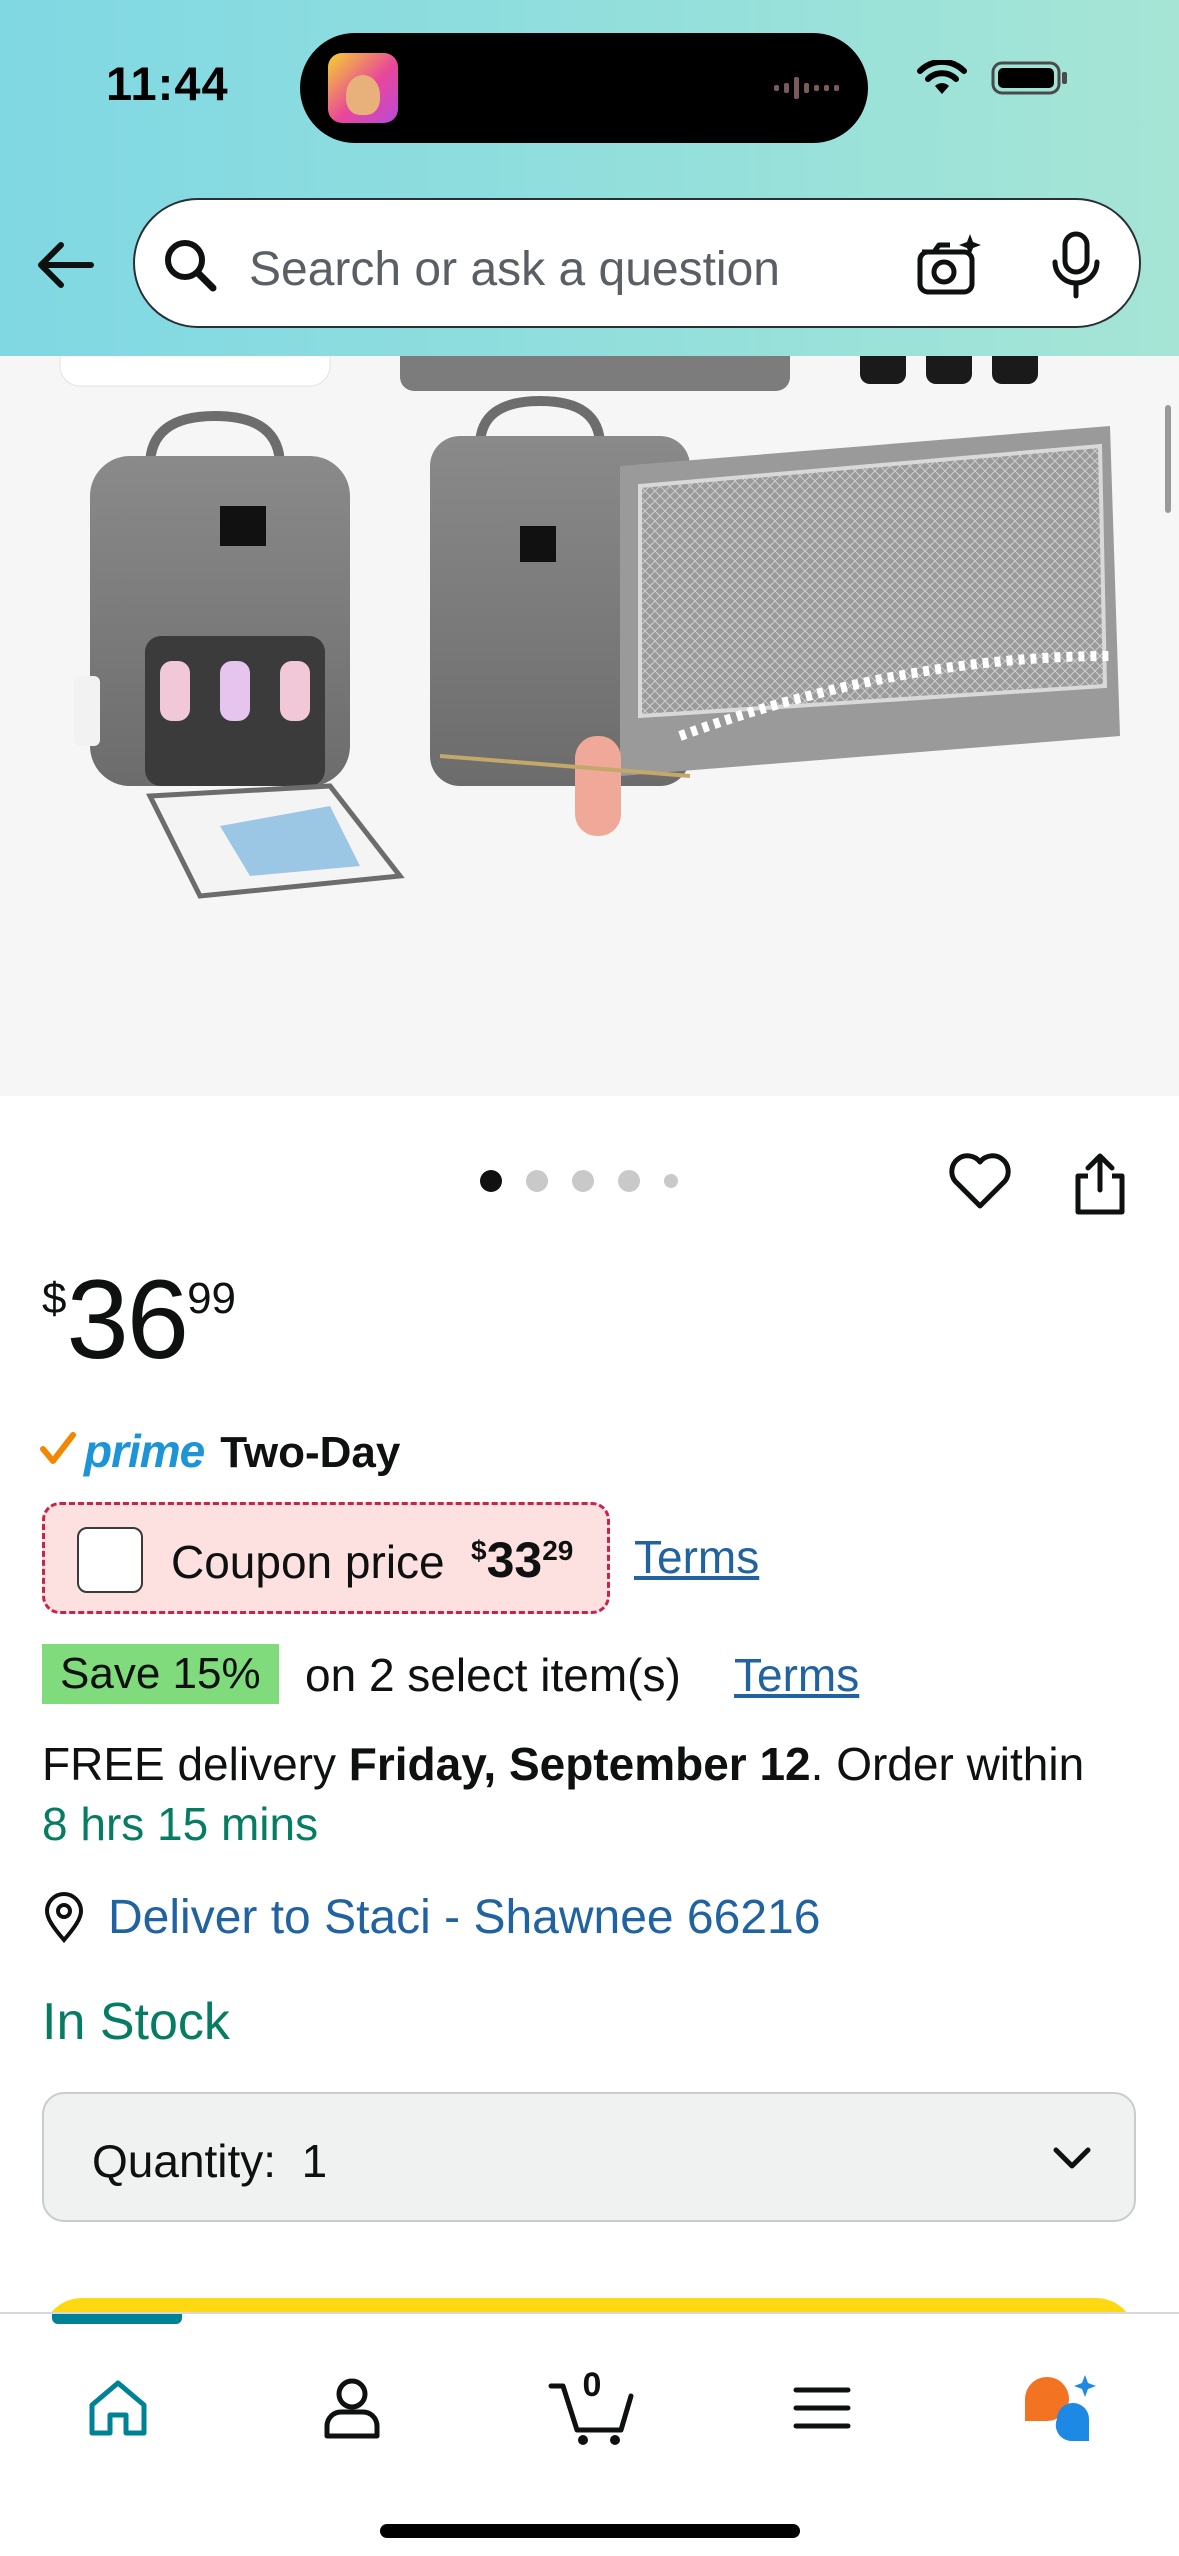 Image resolution: width=1179 pixels, height=2556 pixels. What do you see at coordinates (110, 1560) in the screenshot?
I see `coupon-checkbox` at bounding box center [110, 1560].